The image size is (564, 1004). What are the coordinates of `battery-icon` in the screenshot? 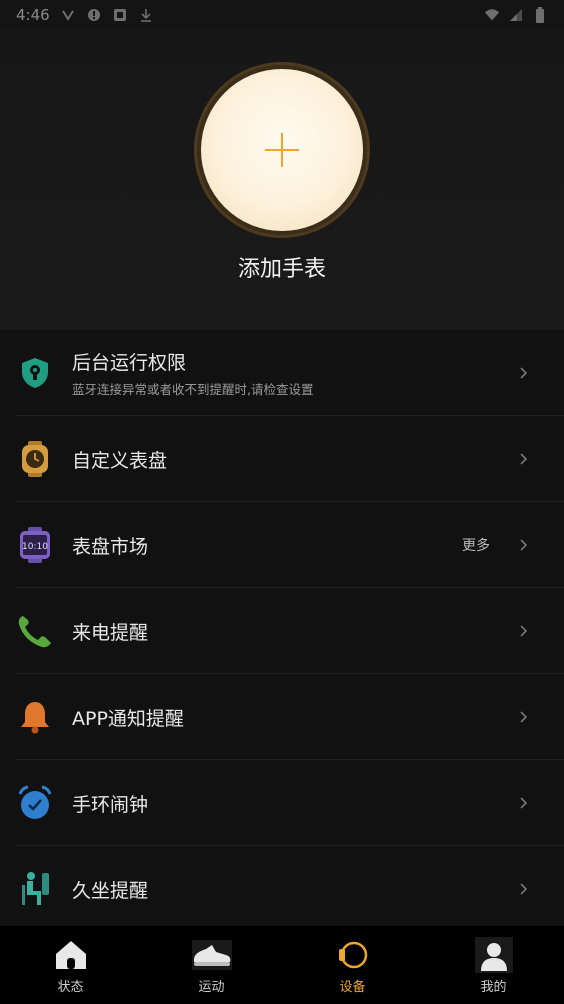 It's located at (540, 15).